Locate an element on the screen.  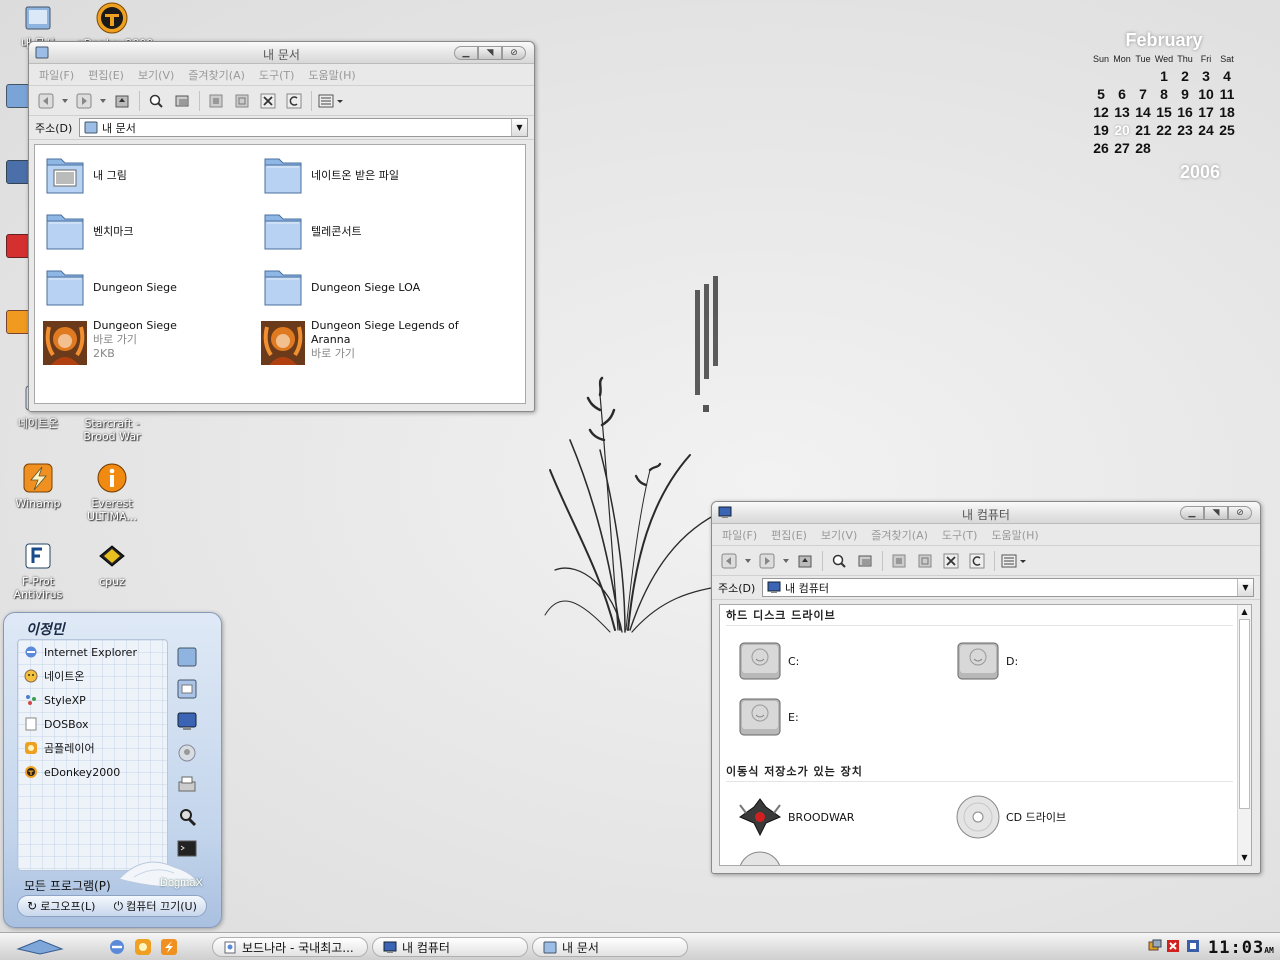
calendar-day: 13 is located at coordinates (1122, 113).